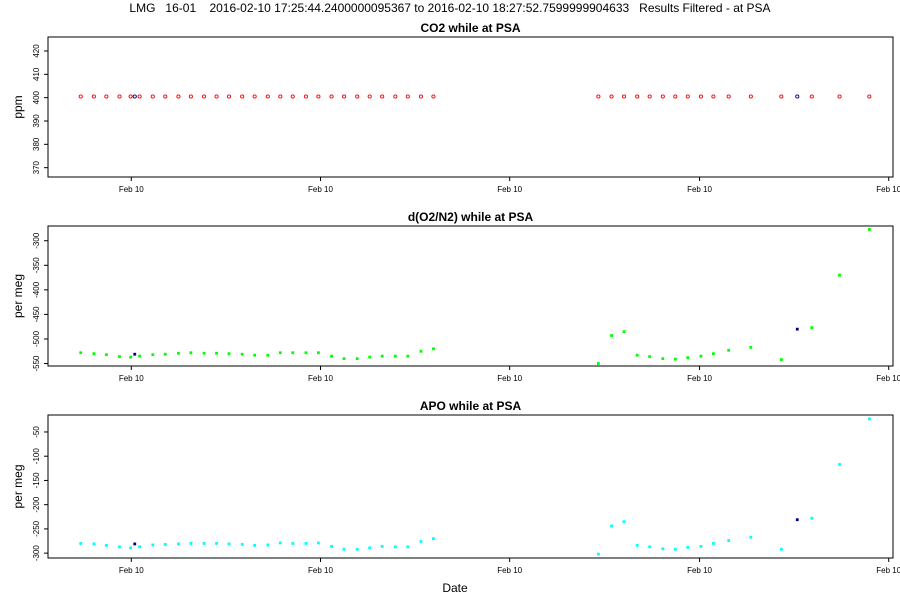 This screenshot has height=600, width=900. What do you see at coordinates (36, 121) in the screenshot?
I see `y-tick-label: 390` at bounding box center [36, 121].